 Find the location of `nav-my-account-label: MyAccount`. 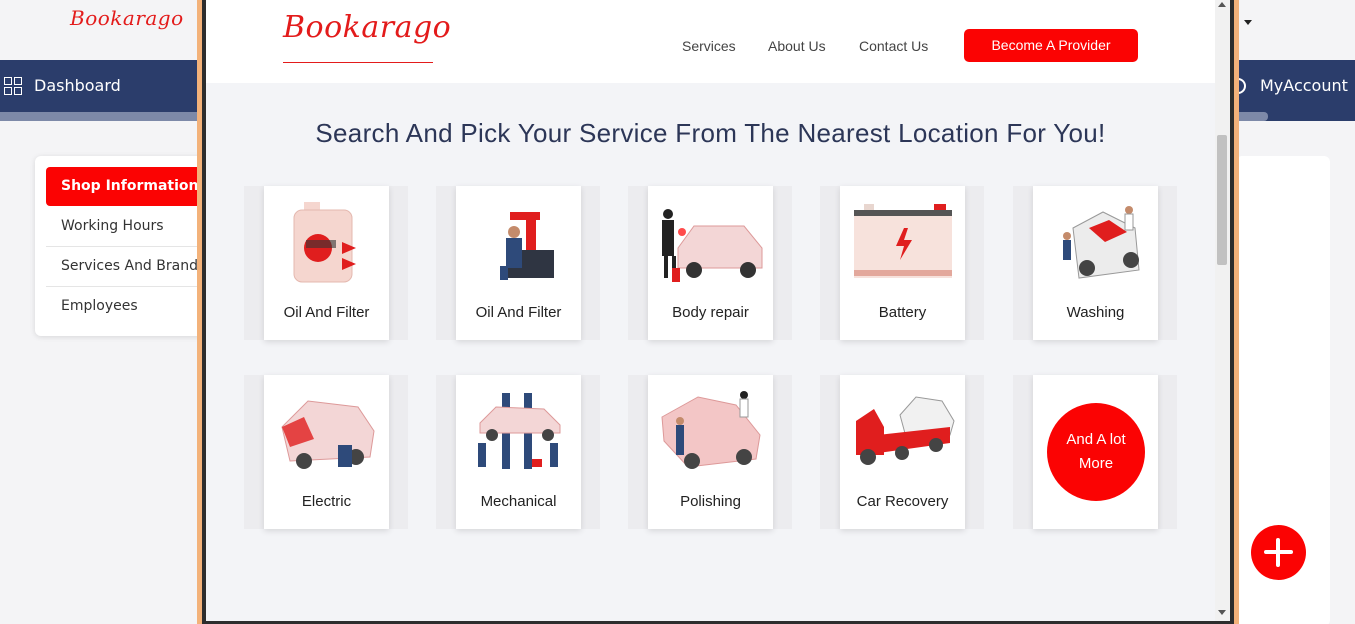

nav-my-account-label: MyAccount is located at coordinates (1304, 85).